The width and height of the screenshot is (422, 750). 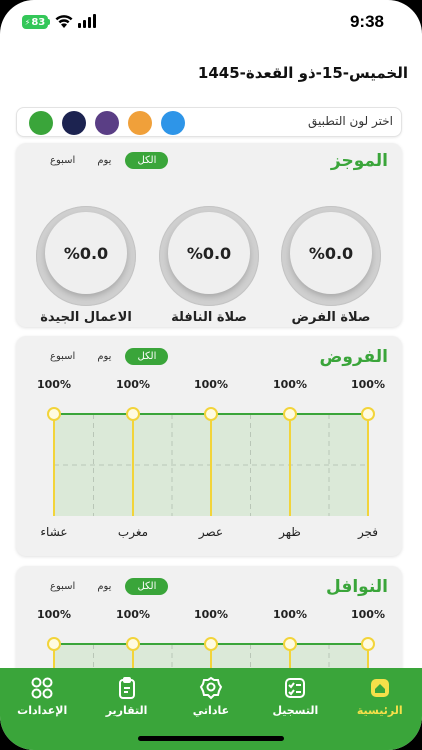 What do you see at coordinates (126, 688) in the screenshot?
I see `clipboard-icon` at bounding box center [126, 688].